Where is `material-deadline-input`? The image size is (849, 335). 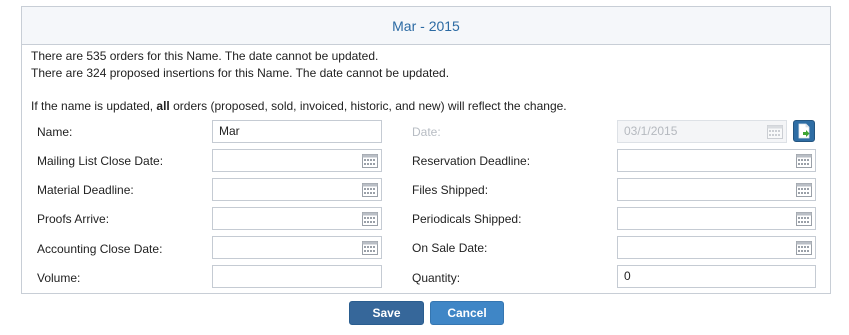 material-deadline-input is located at coordinates (297, 189).